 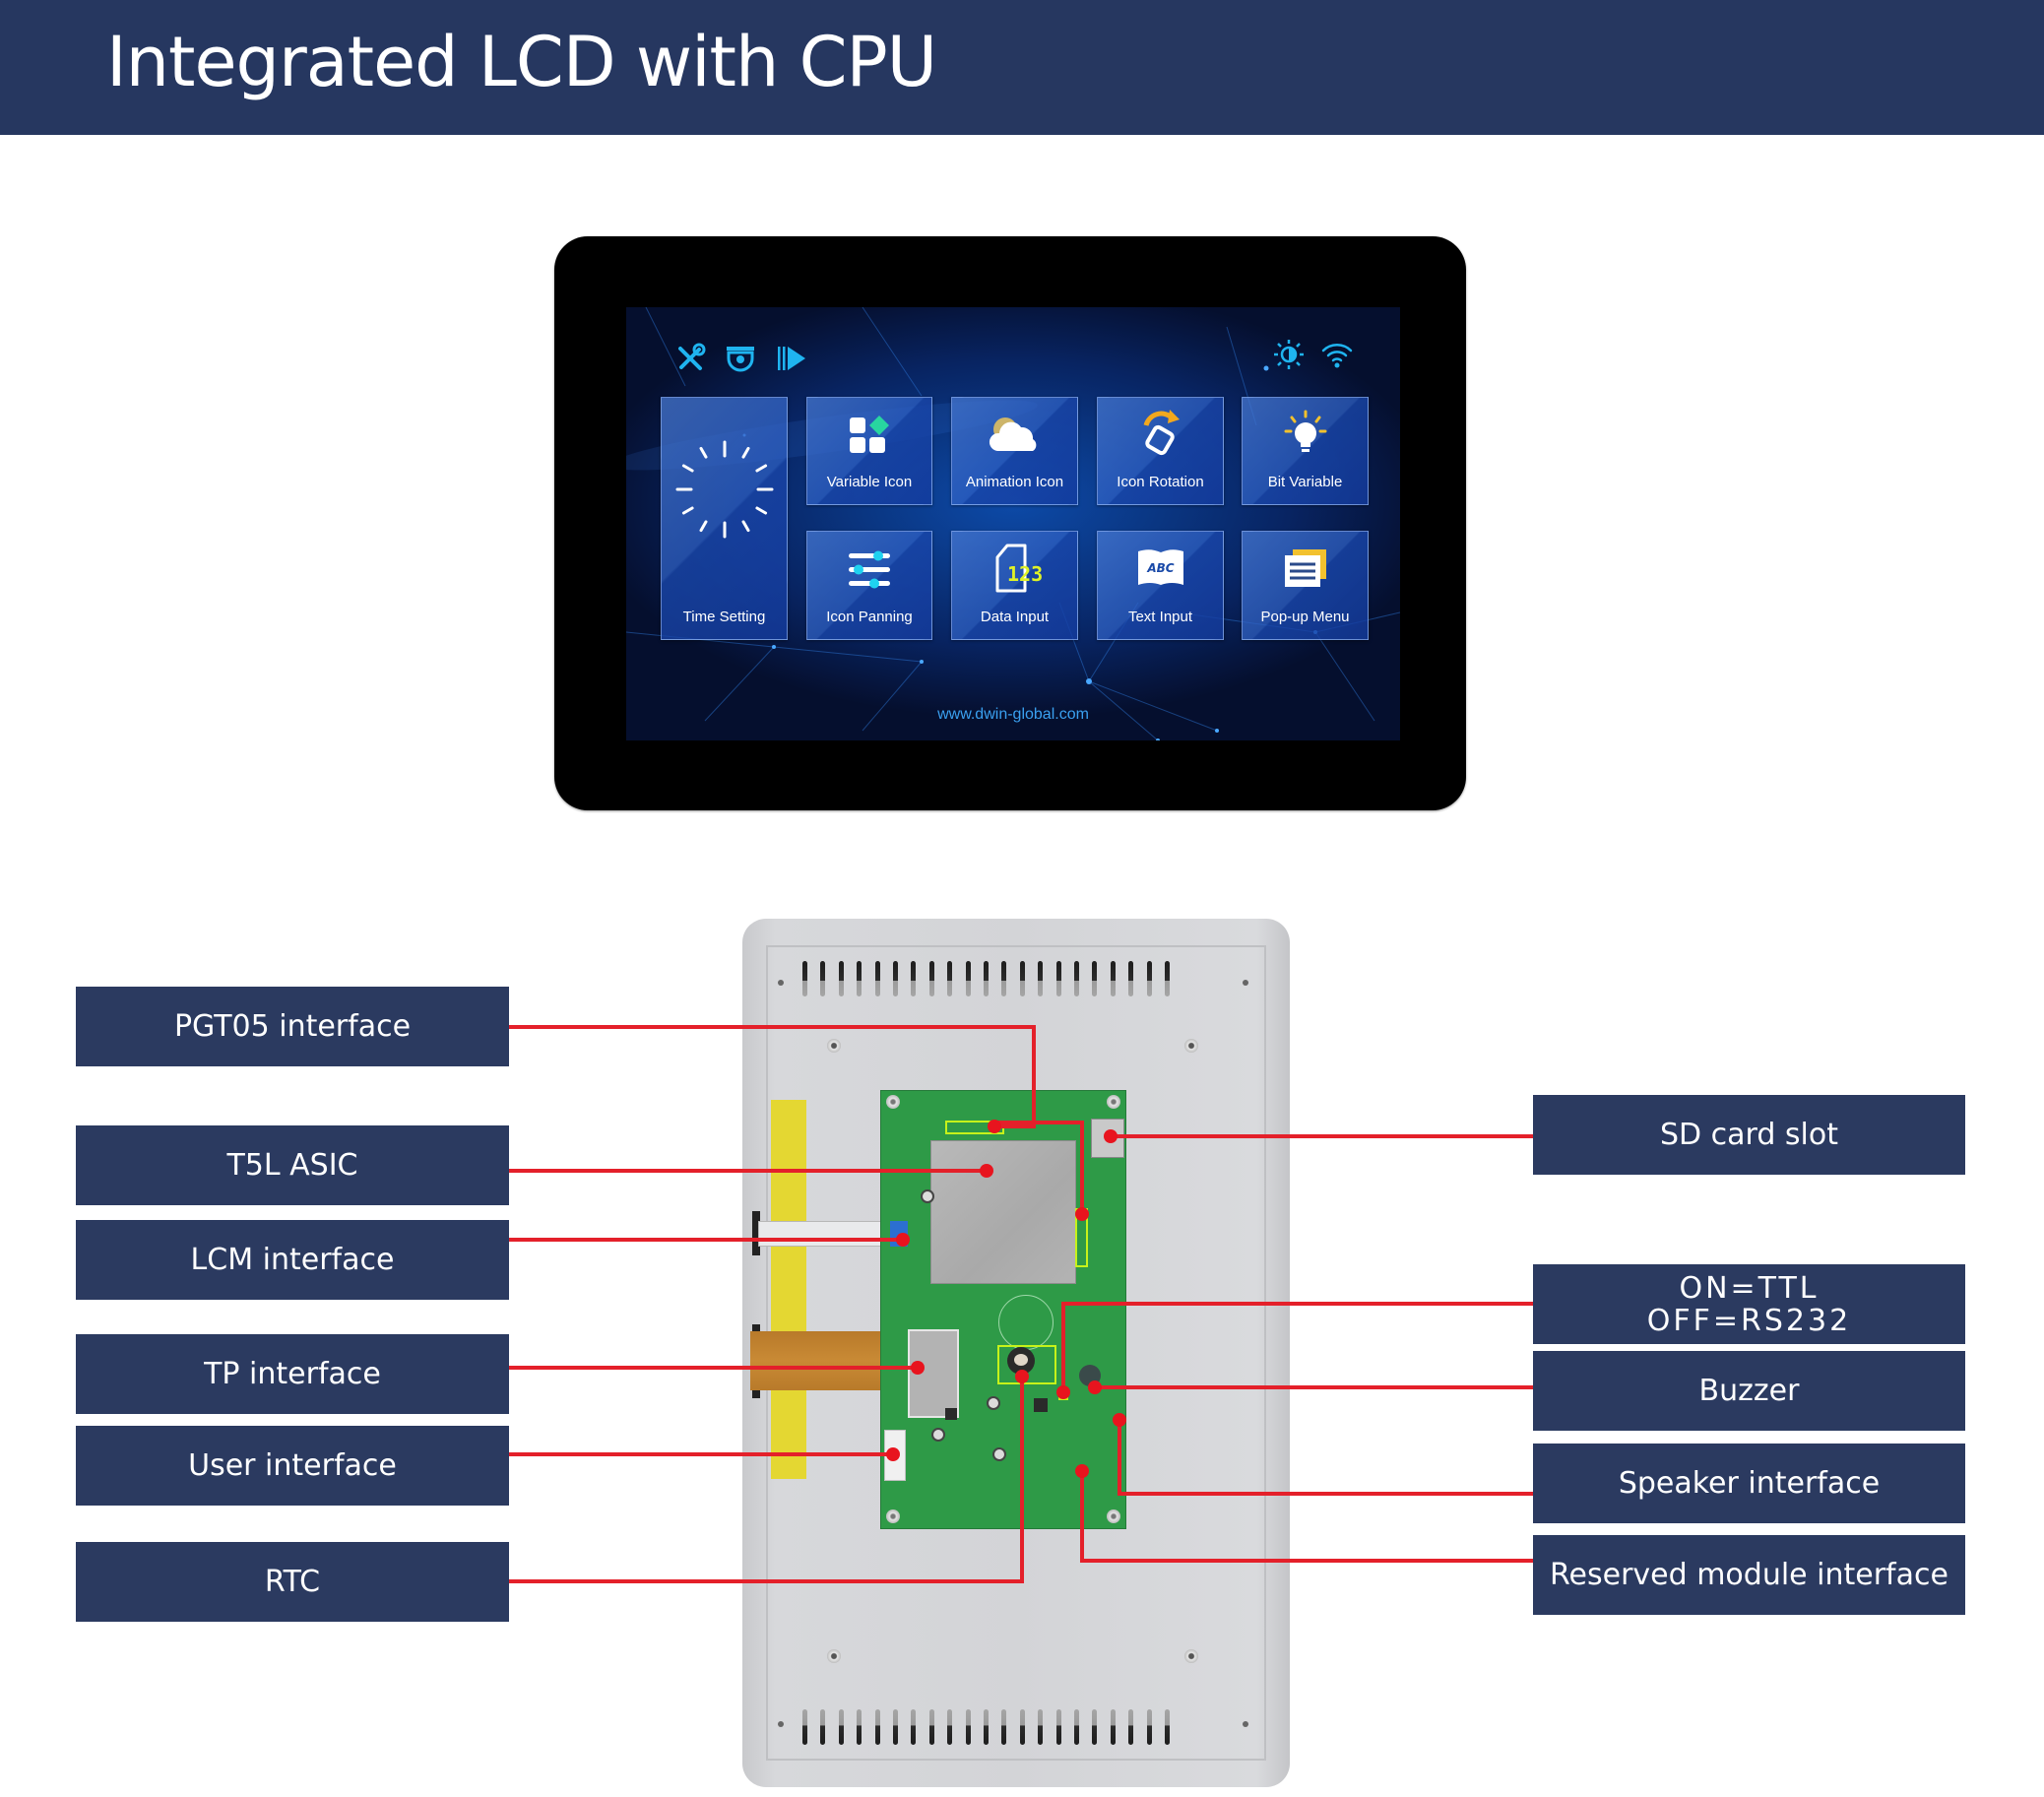 What do you see at coordinates (1749, 1135) in the screenshot?
I see `label-sd-card-slot: SD card slot` at bounding box center [1749, 1135].